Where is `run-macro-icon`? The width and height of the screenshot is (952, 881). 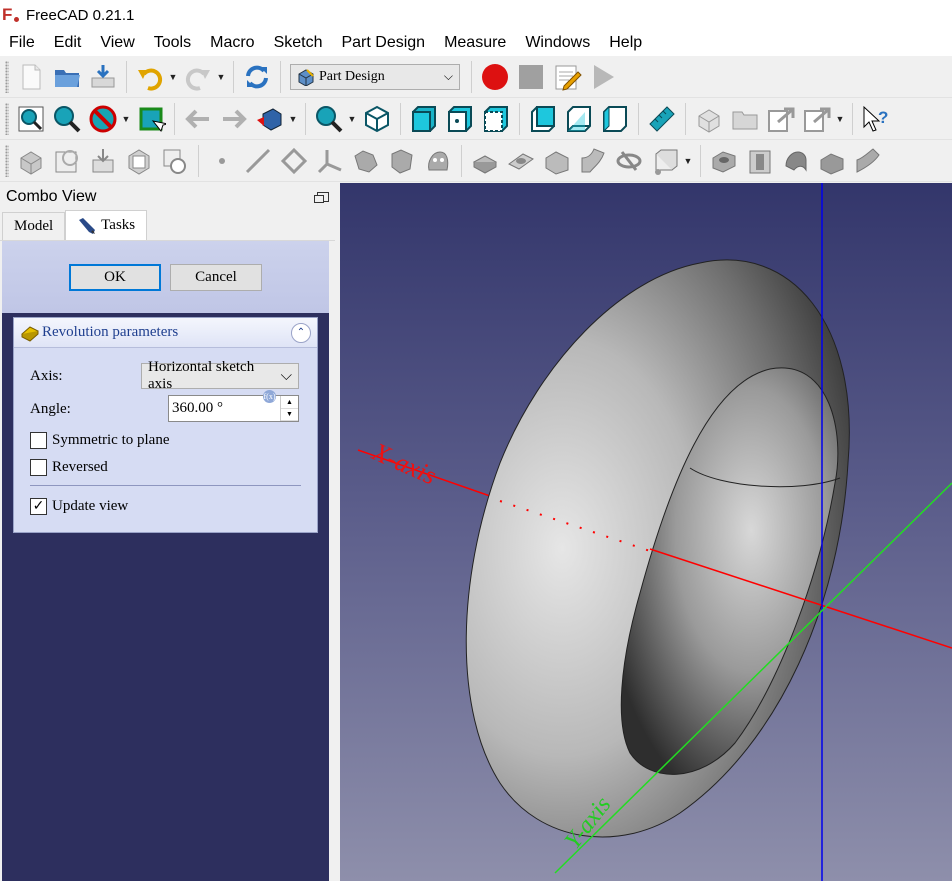
run-macro-icon is located at coordinates (603, 77).